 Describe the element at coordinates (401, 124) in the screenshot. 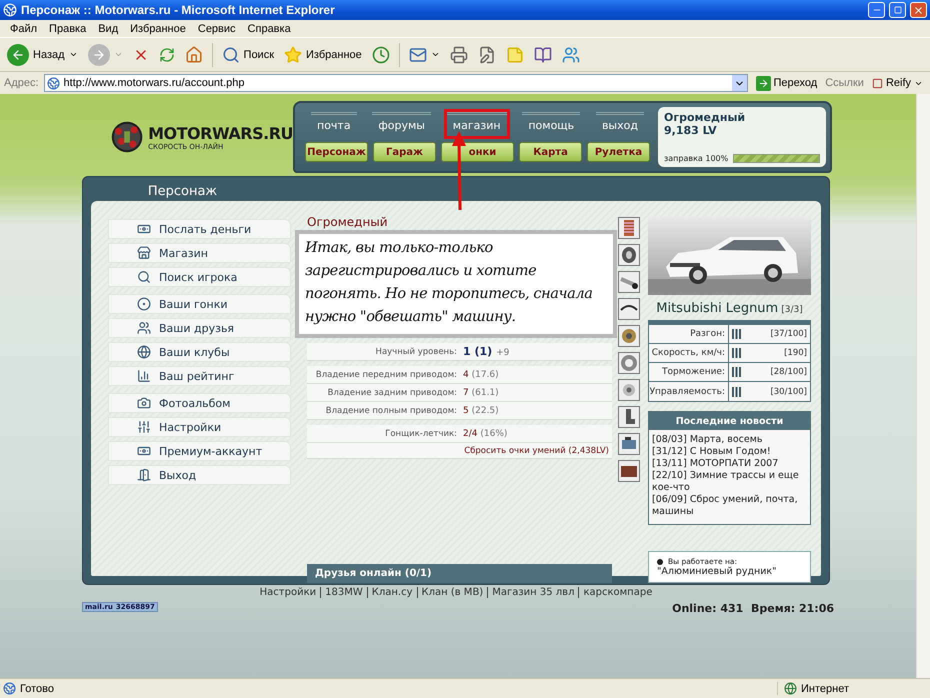

I see `nav-link: форумы` at that location.